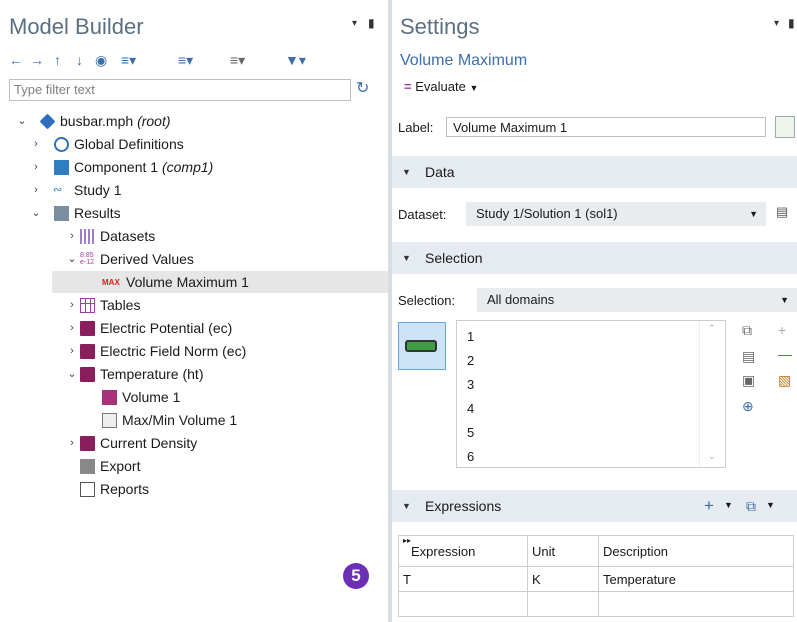 The height and width of the screenshot is (622, 797). I want to click on table-row, so click(596, 604).